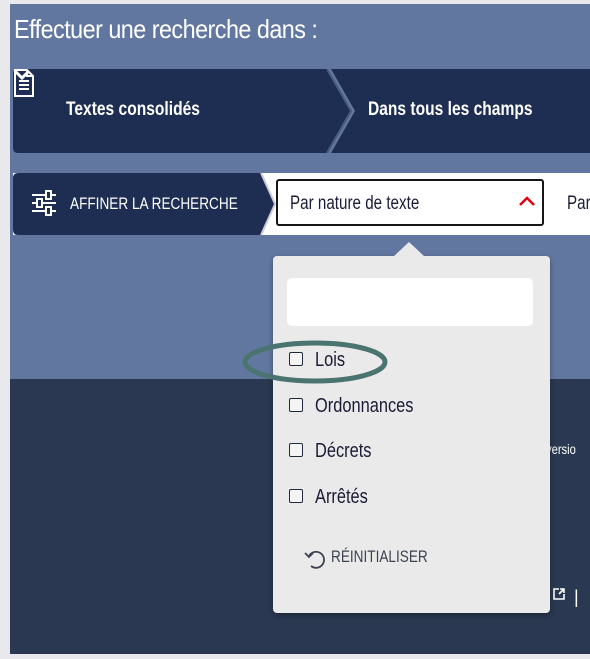 The width and height of the screenshot is (590, 659). I want to click on sliders-icon, so click(44, 203).